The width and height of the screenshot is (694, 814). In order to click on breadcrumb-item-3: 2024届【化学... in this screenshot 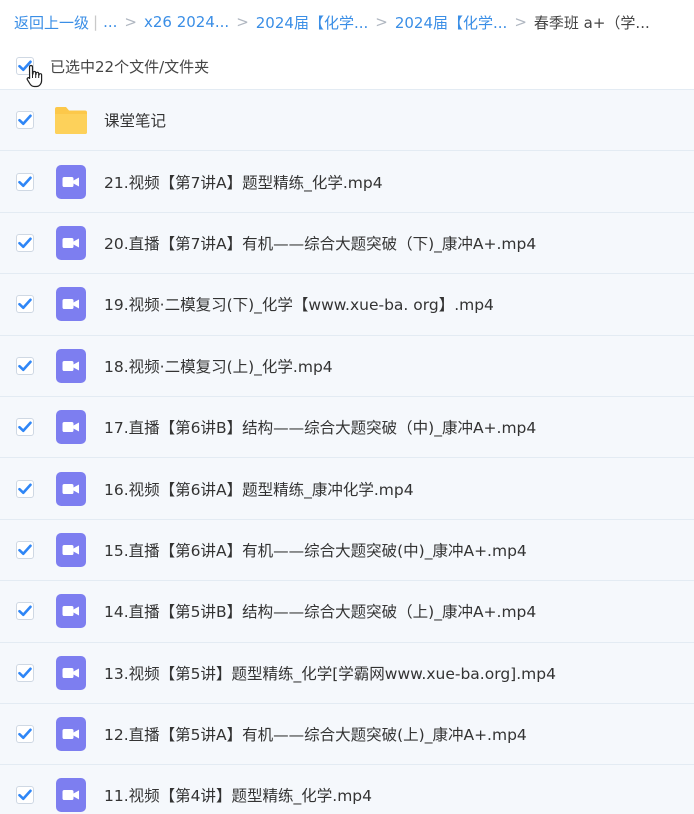, I will do `click(451, 22)`.